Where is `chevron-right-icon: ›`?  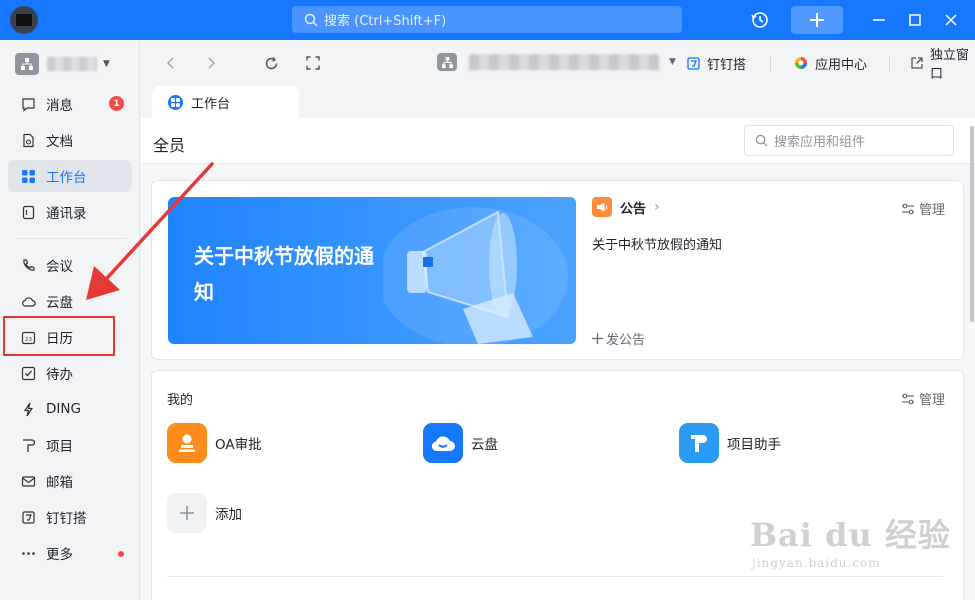 chevron-right-icon: › is located at coordinates (657, 207).